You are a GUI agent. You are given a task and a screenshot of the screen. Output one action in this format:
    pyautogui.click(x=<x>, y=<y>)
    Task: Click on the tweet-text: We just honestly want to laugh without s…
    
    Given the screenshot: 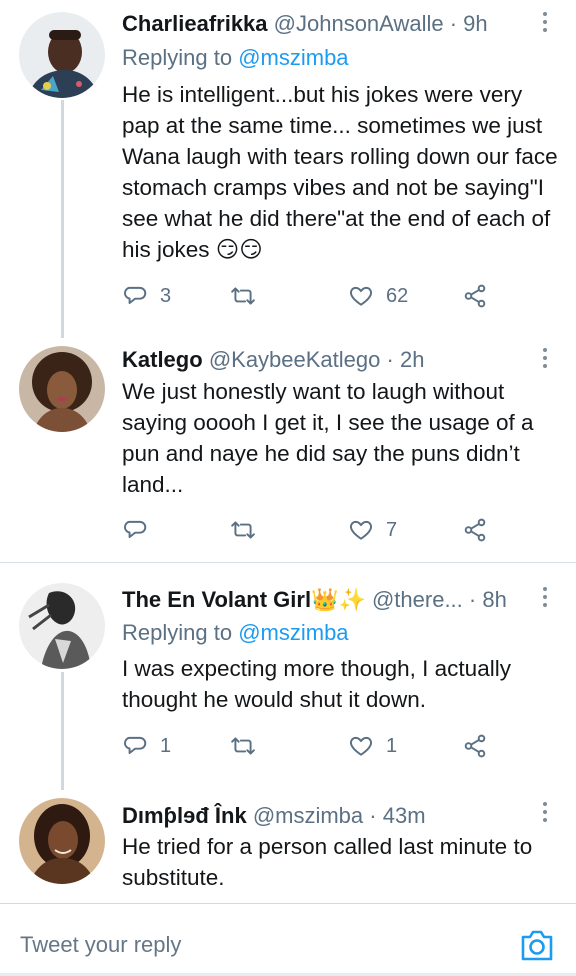 What is the action you would take?
    pyautogui.click(x=328, y=438)
    